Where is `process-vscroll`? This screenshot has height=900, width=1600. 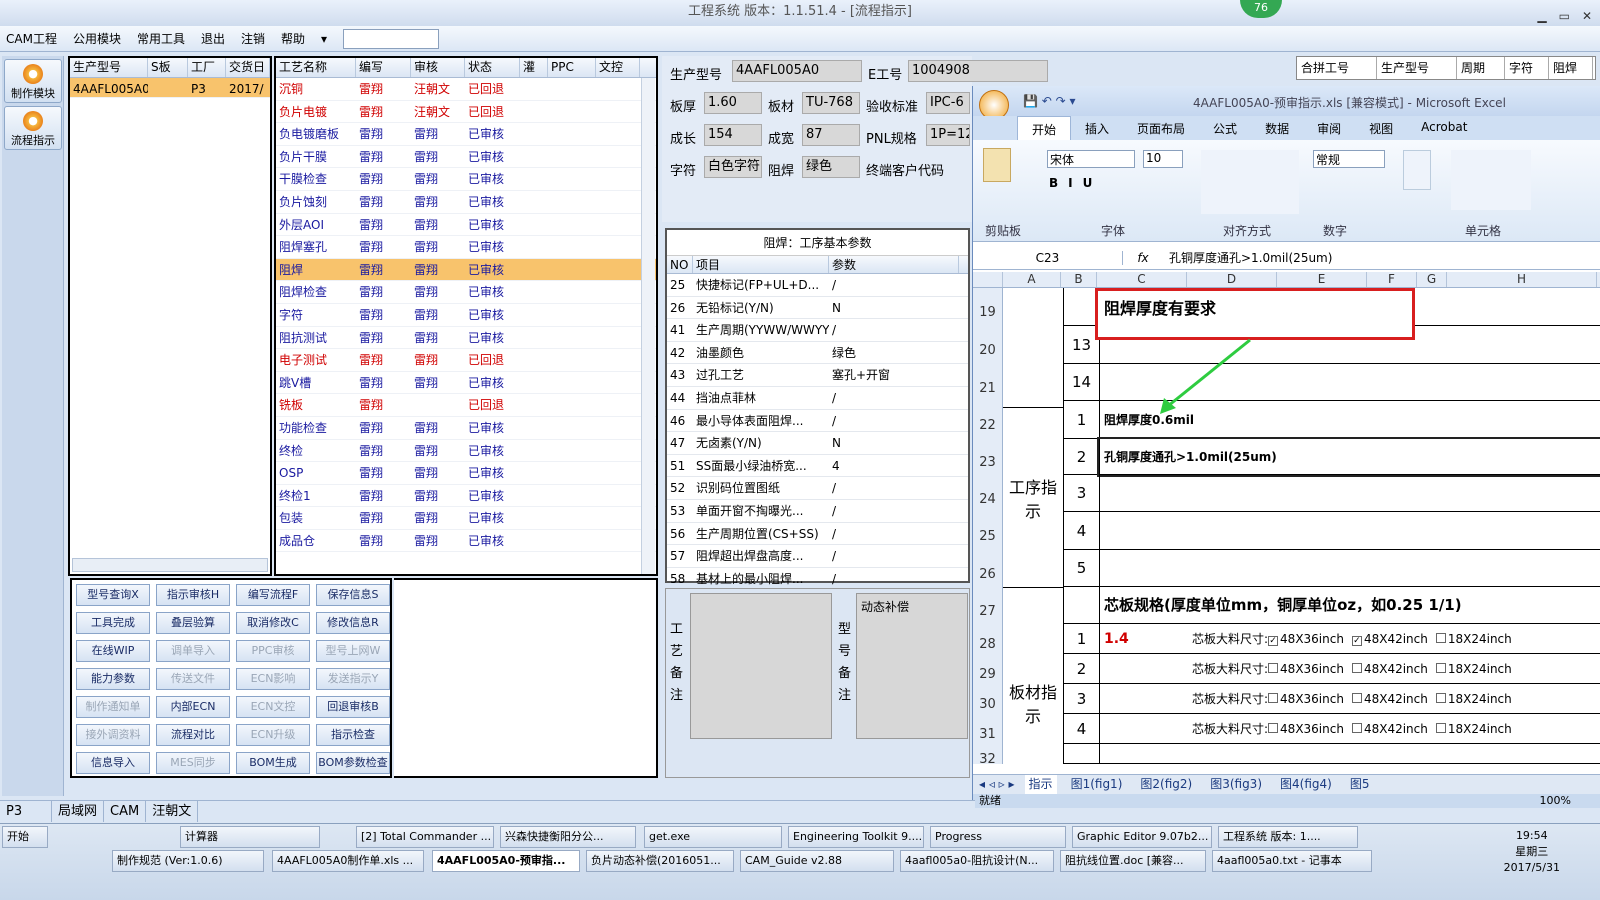
process-vscroll is located at coordinates (648, 326).